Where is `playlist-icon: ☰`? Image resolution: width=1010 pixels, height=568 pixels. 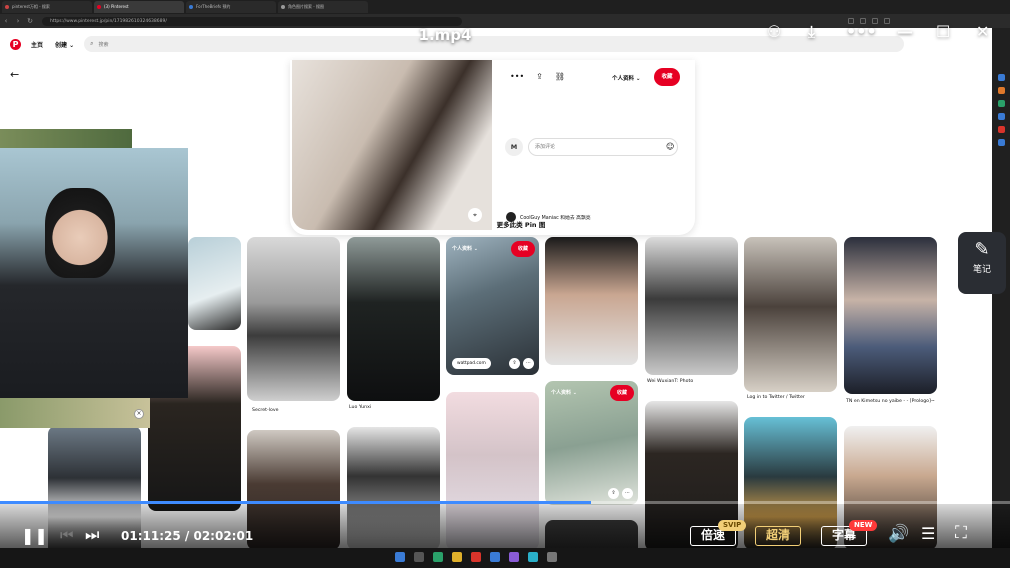
playlist-icon: ☰ is located at coordinates (928, 533).